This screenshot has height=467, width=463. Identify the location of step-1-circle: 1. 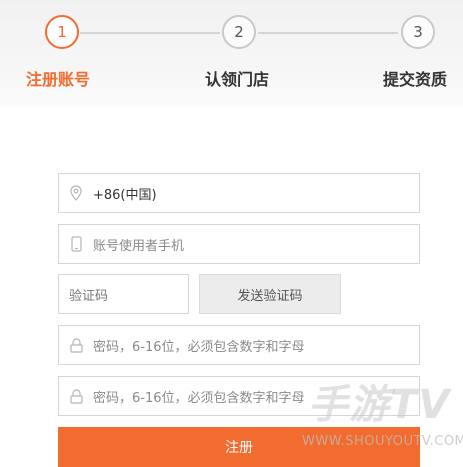
(62, 32).